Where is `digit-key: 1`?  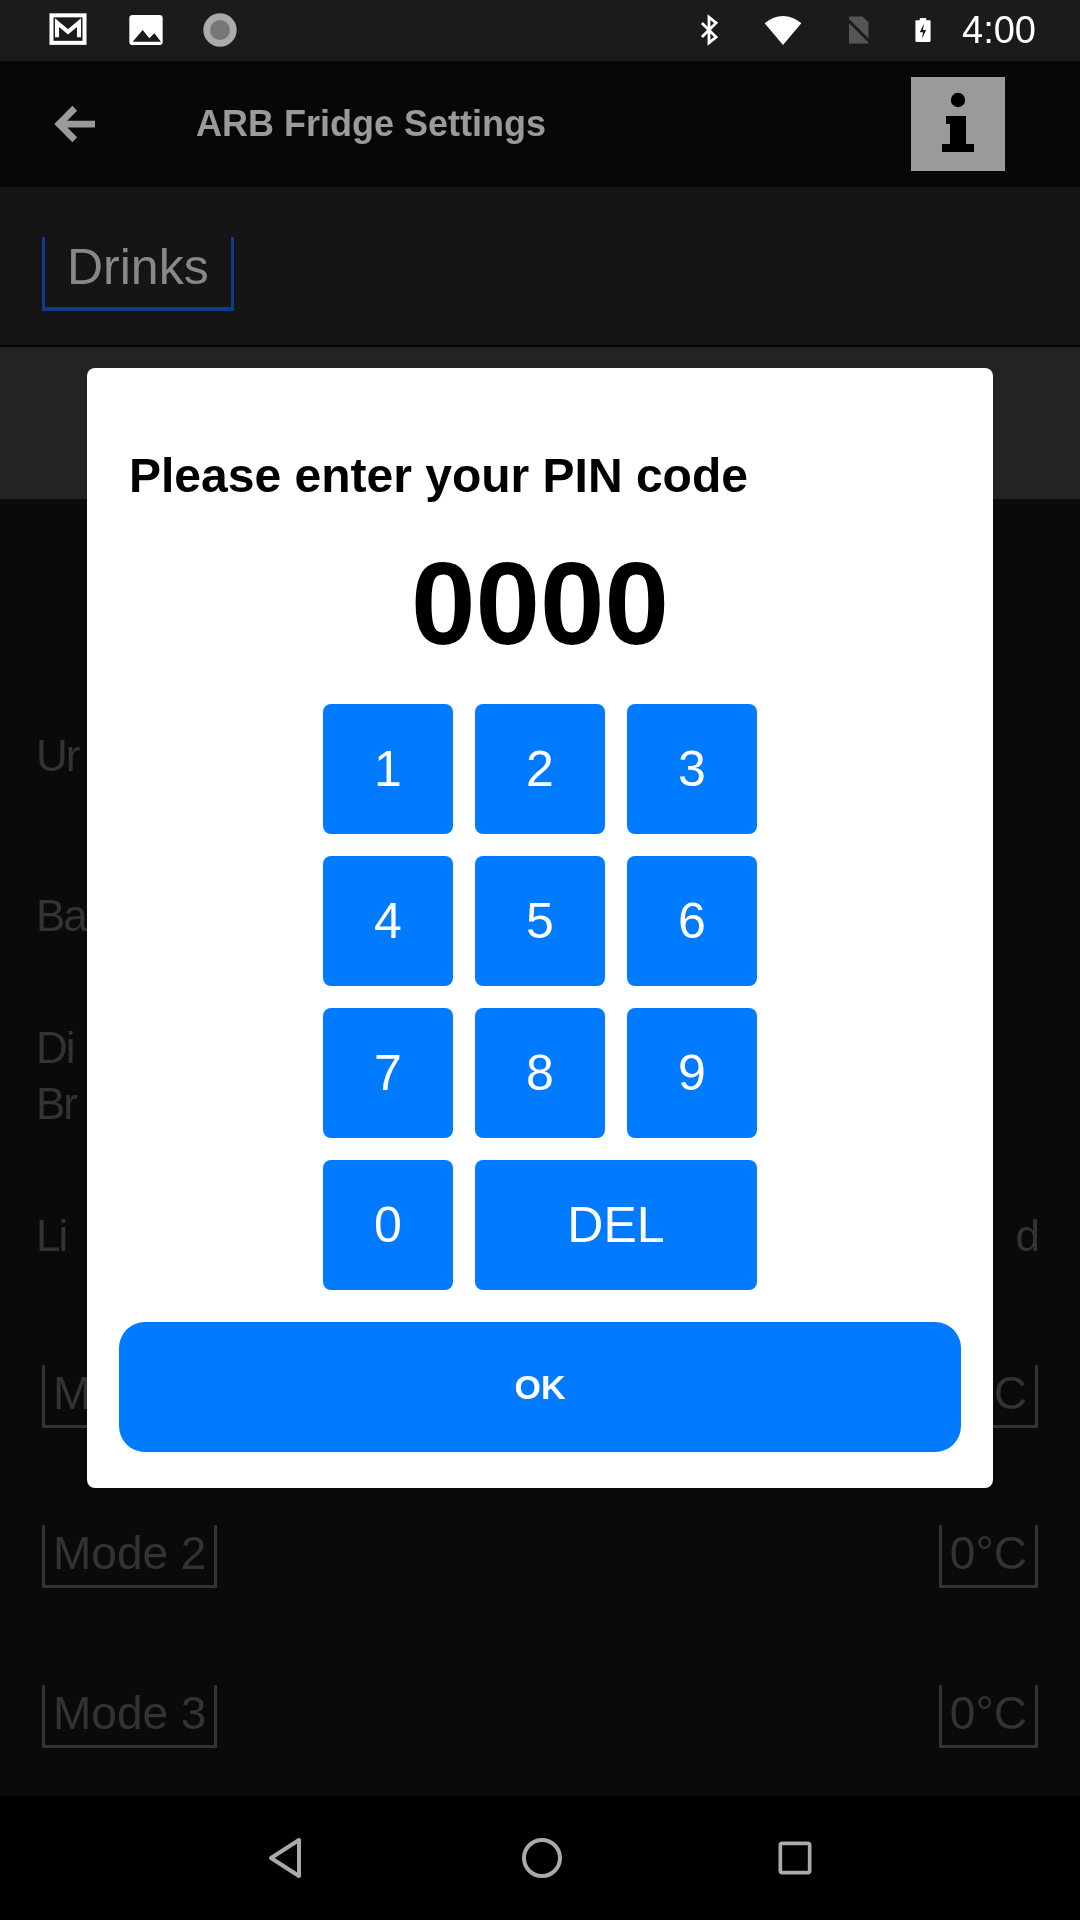
digit-key: 1 is located at coordinates (388, 769).